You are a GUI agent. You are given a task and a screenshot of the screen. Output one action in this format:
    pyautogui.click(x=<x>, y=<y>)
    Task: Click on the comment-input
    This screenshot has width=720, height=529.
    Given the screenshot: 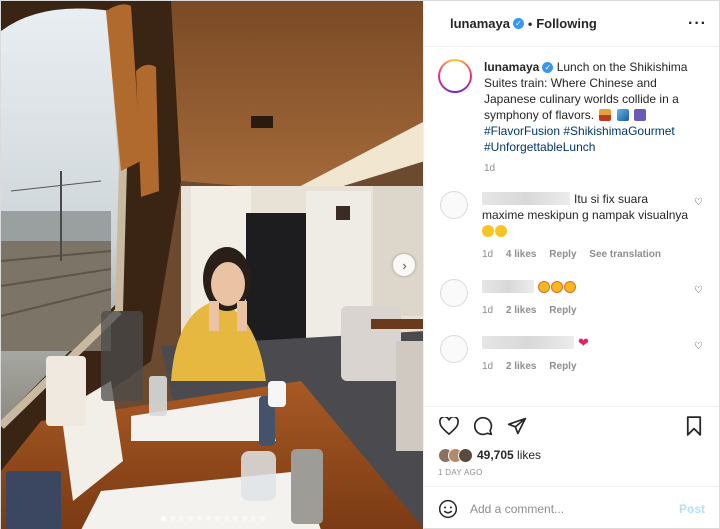 What is the action you would take?
    pyautogui.click(x=574, y=508)
    